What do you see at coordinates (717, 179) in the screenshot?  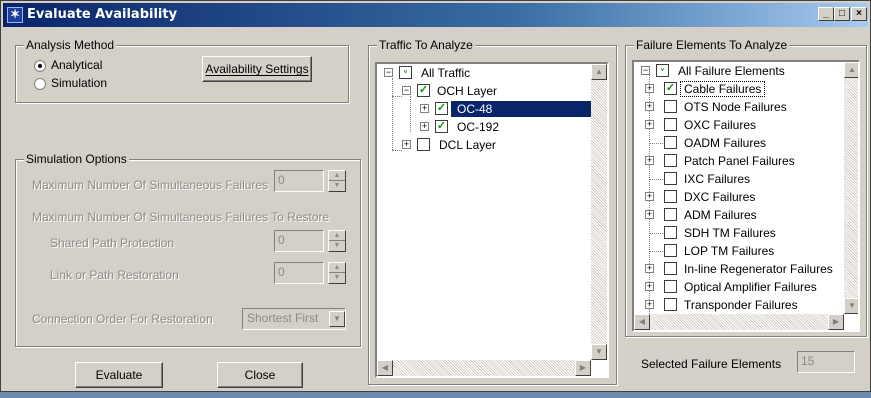 I see `tree-item-label: IXC Failures` at bounding box center [717, 179].